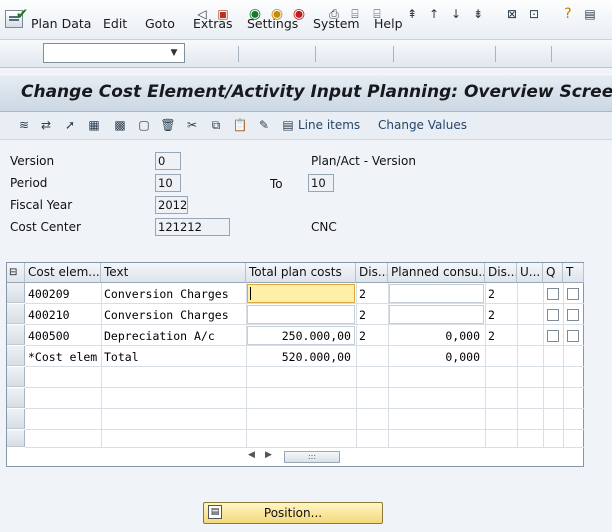 Image resolution: width=612 pixels, height=532 pixels. What do you see at coordinates (288, 125) in the screenshot?
I see `line-items-icon: ▤` at bounding box center [288, 125].